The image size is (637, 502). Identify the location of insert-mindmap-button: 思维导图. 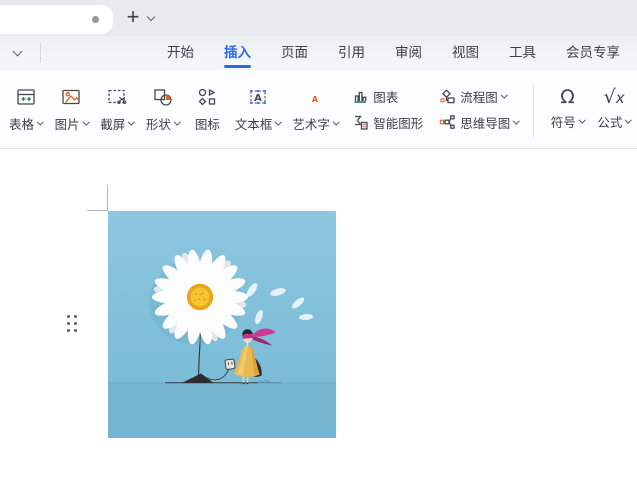
(479, 122).